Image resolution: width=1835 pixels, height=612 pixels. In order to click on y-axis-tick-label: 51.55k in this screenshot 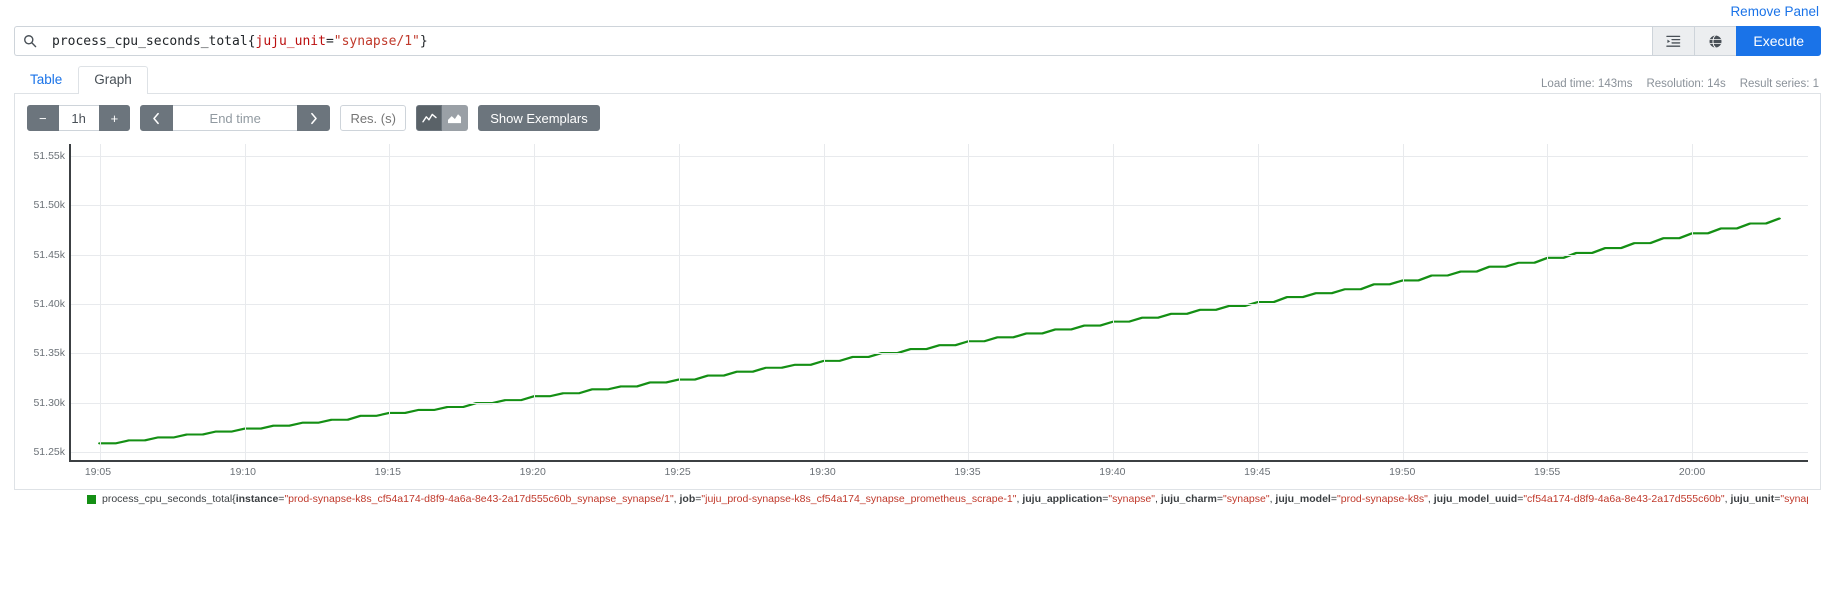, I will do `click(49, 155)`.